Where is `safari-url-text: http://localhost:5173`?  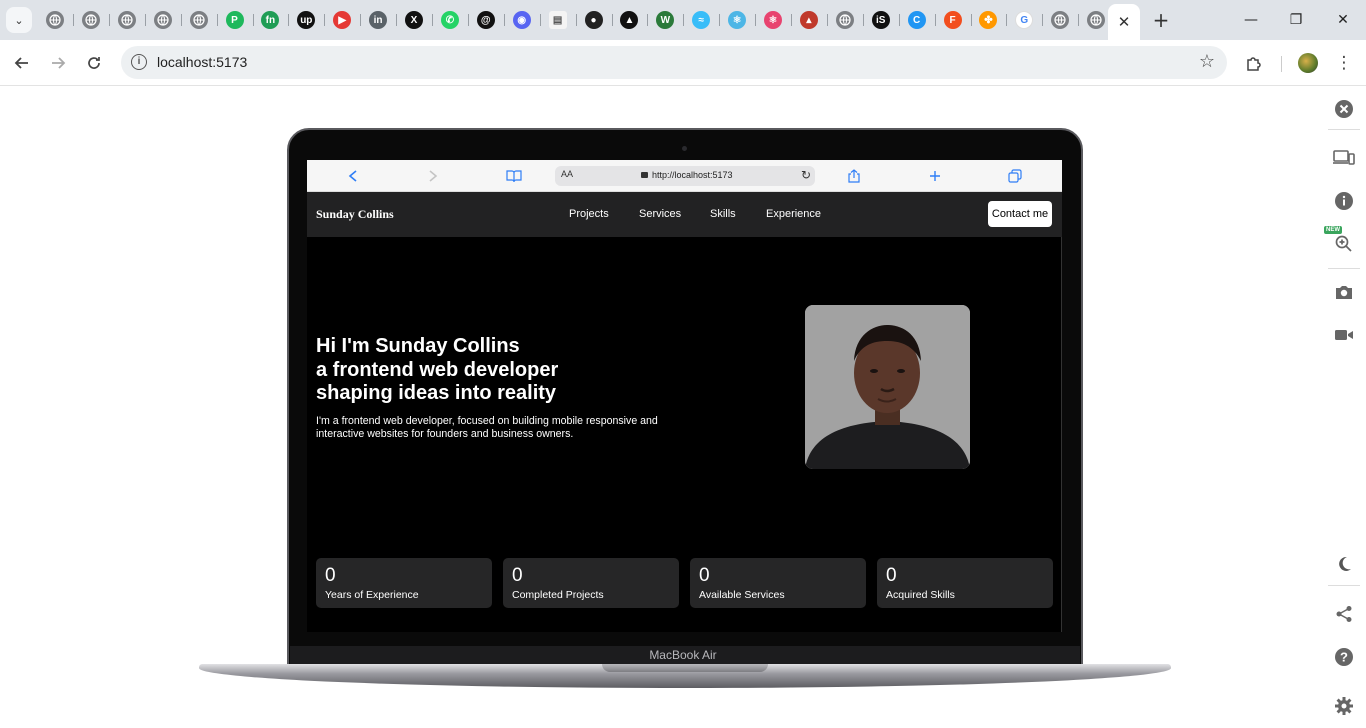 safari-url-text: http://localhost:5173 is located at coordinates (692, 175).